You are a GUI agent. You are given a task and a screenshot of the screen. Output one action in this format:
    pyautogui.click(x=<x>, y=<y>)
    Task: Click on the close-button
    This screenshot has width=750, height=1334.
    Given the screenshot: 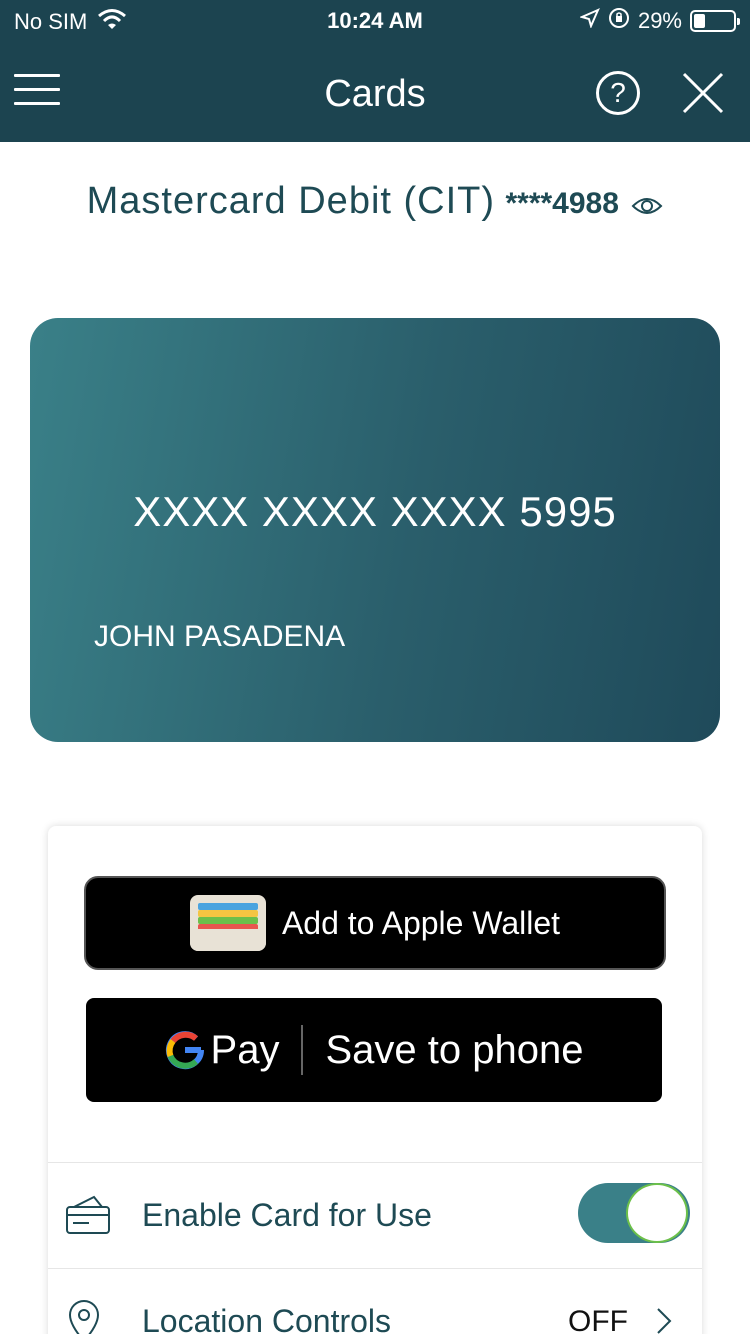 What is the action you would take?
    pyautogui.click(x=703, y=93)
    